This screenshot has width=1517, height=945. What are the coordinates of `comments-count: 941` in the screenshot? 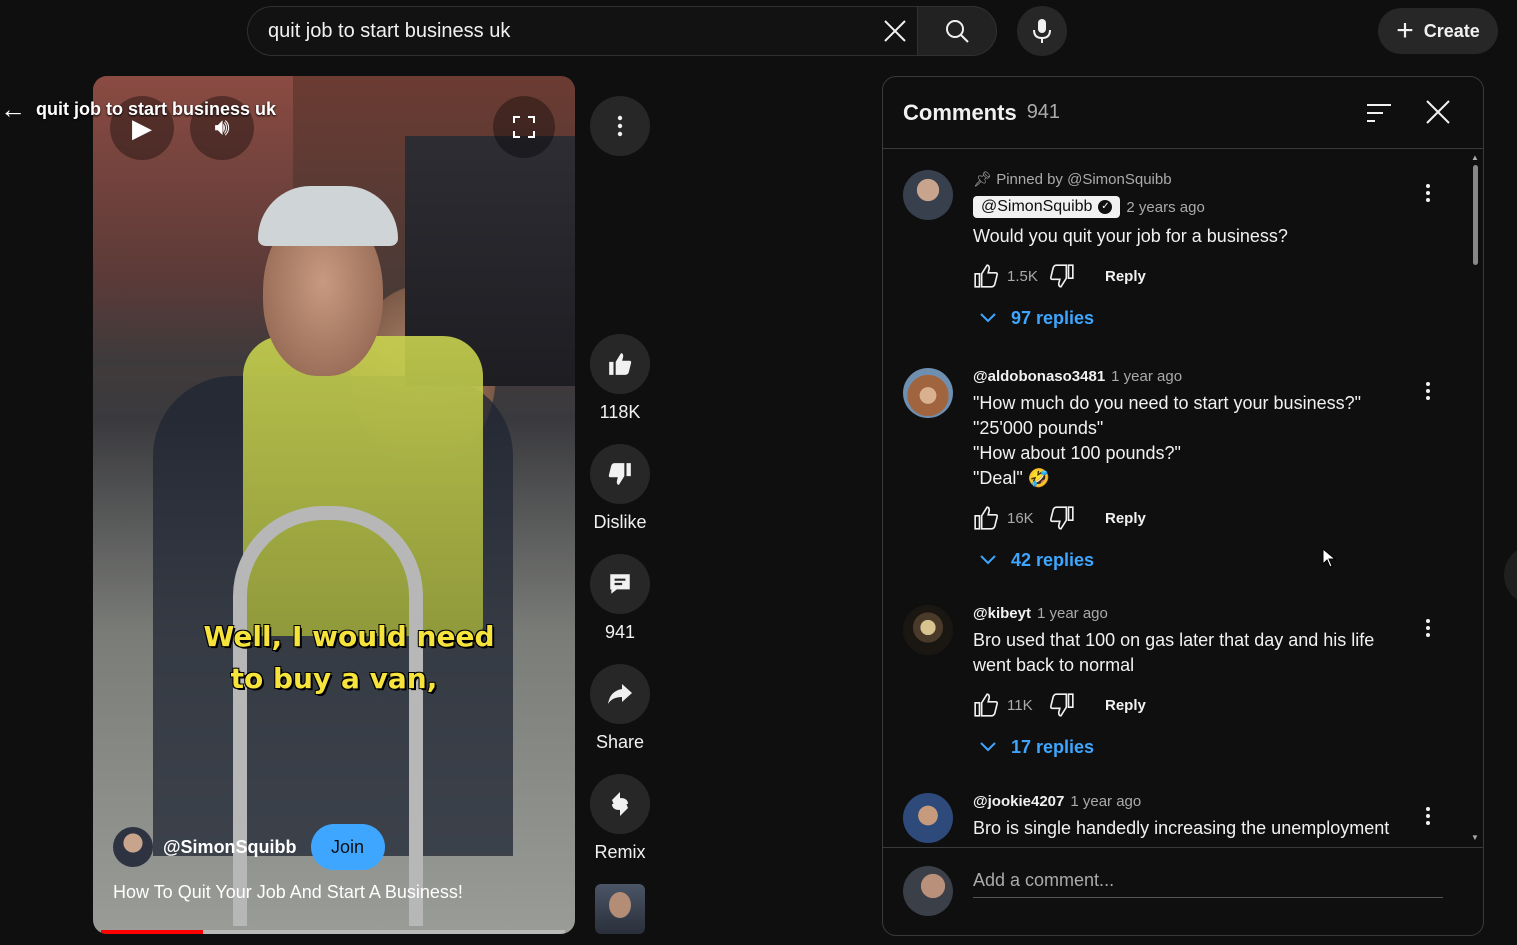 It's located at (1043, 112).